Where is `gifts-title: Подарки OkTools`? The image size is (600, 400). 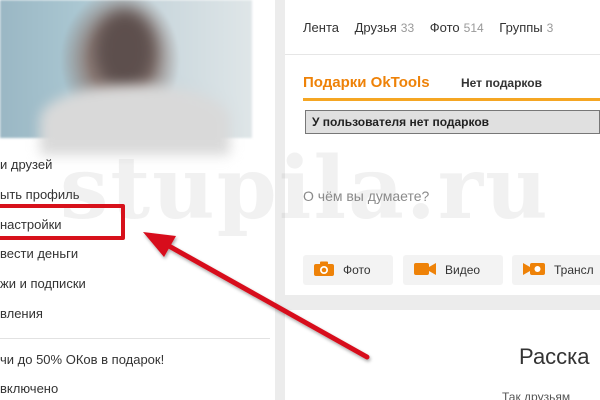
gifts-title: Подарки OkTools is located at coordinates (366, 82).